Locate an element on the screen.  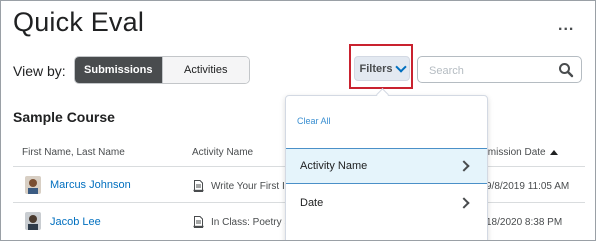
search-input is located at coordinates (489, 70).